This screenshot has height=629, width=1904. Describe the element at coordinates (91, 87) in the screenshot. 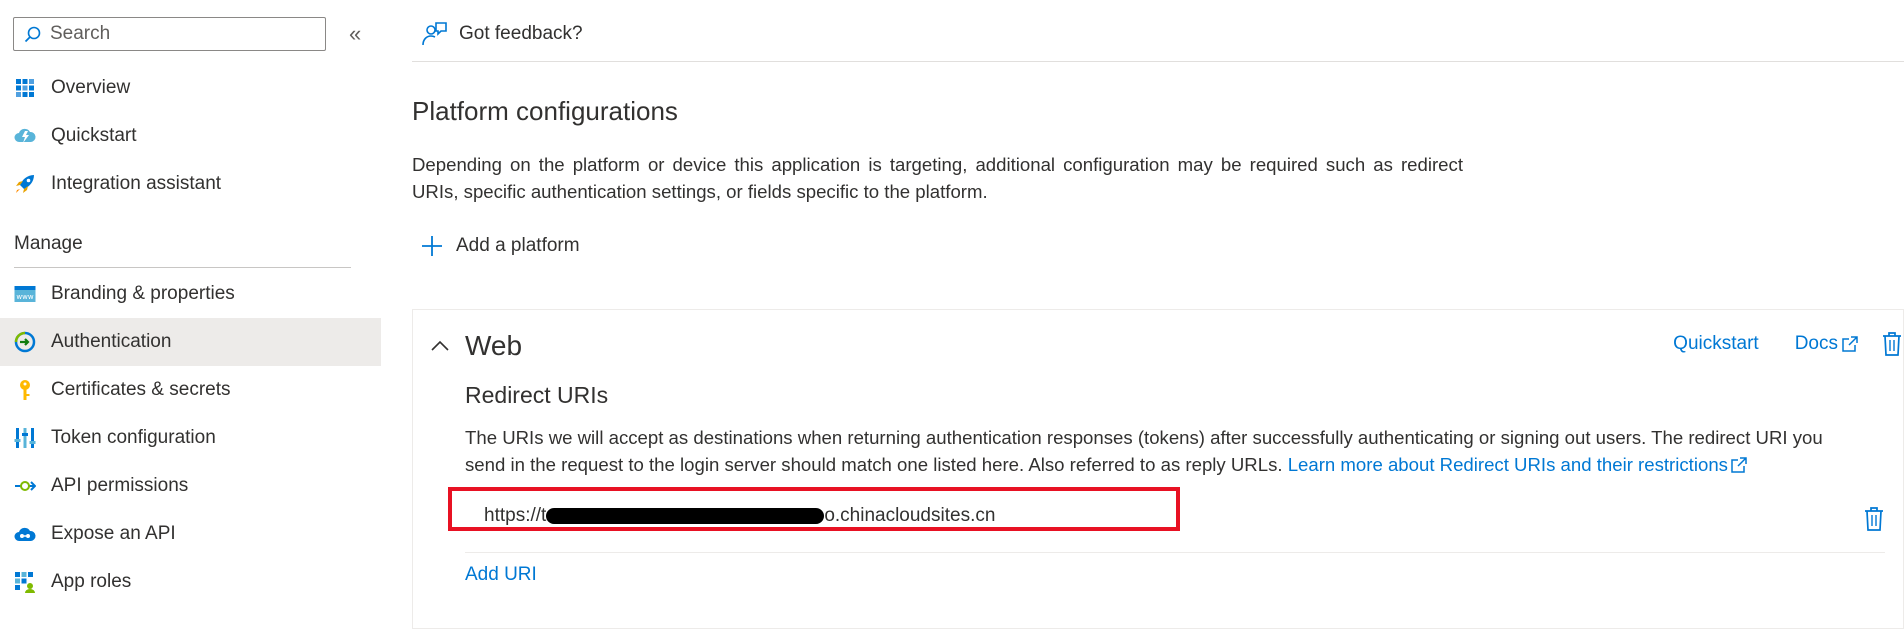

I see `sidebar-item-label: Overview` at that location.